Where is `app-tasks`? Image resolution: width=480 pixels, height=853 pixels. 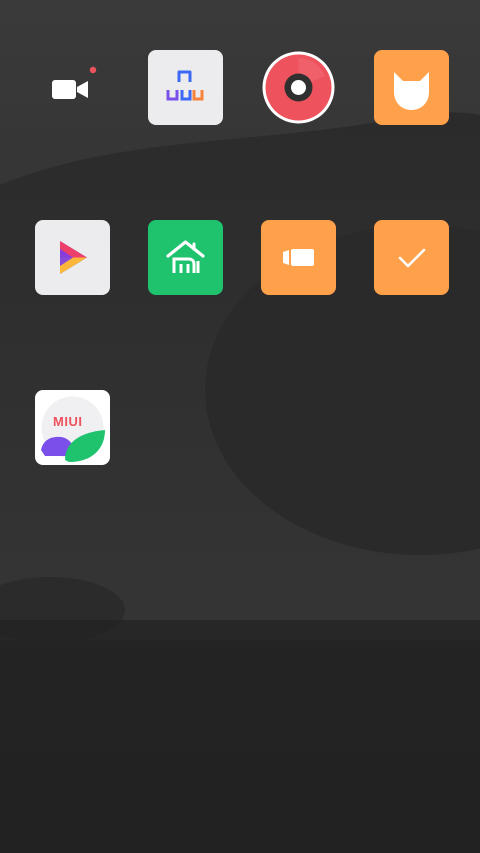 app-tasks is located at coordinates (411, 257).